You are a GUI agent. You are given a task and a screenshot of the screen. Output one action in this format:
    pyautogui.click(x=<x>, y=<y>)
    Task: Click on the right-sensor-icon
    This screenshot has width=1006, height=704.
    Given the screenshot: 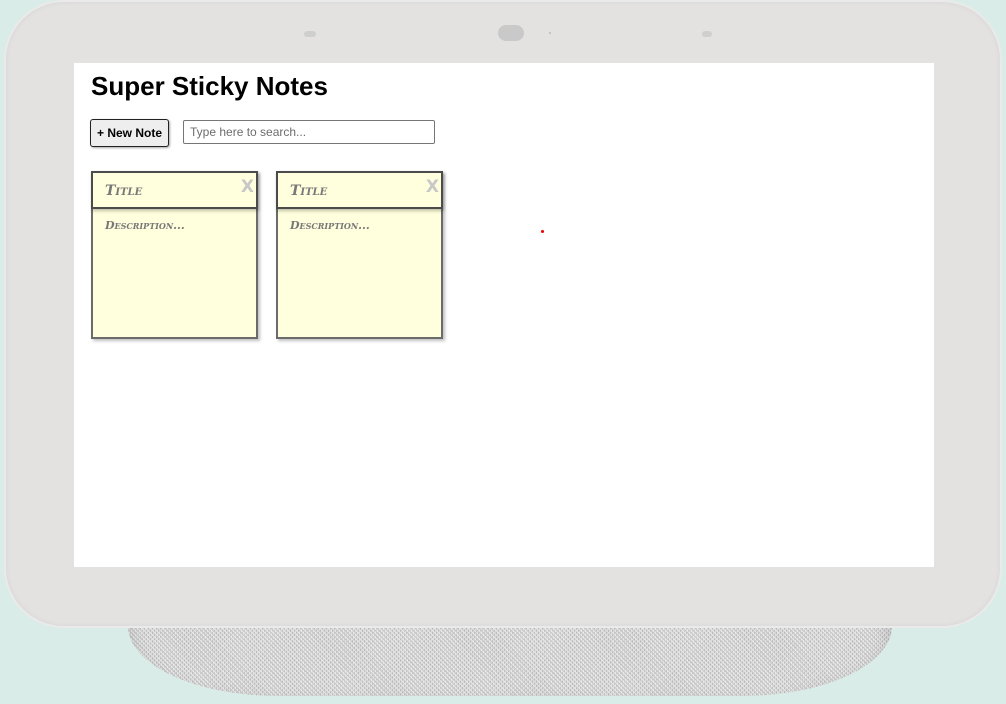 What is the action you would take?
    pyautogui.click(x=707, y=34)
    